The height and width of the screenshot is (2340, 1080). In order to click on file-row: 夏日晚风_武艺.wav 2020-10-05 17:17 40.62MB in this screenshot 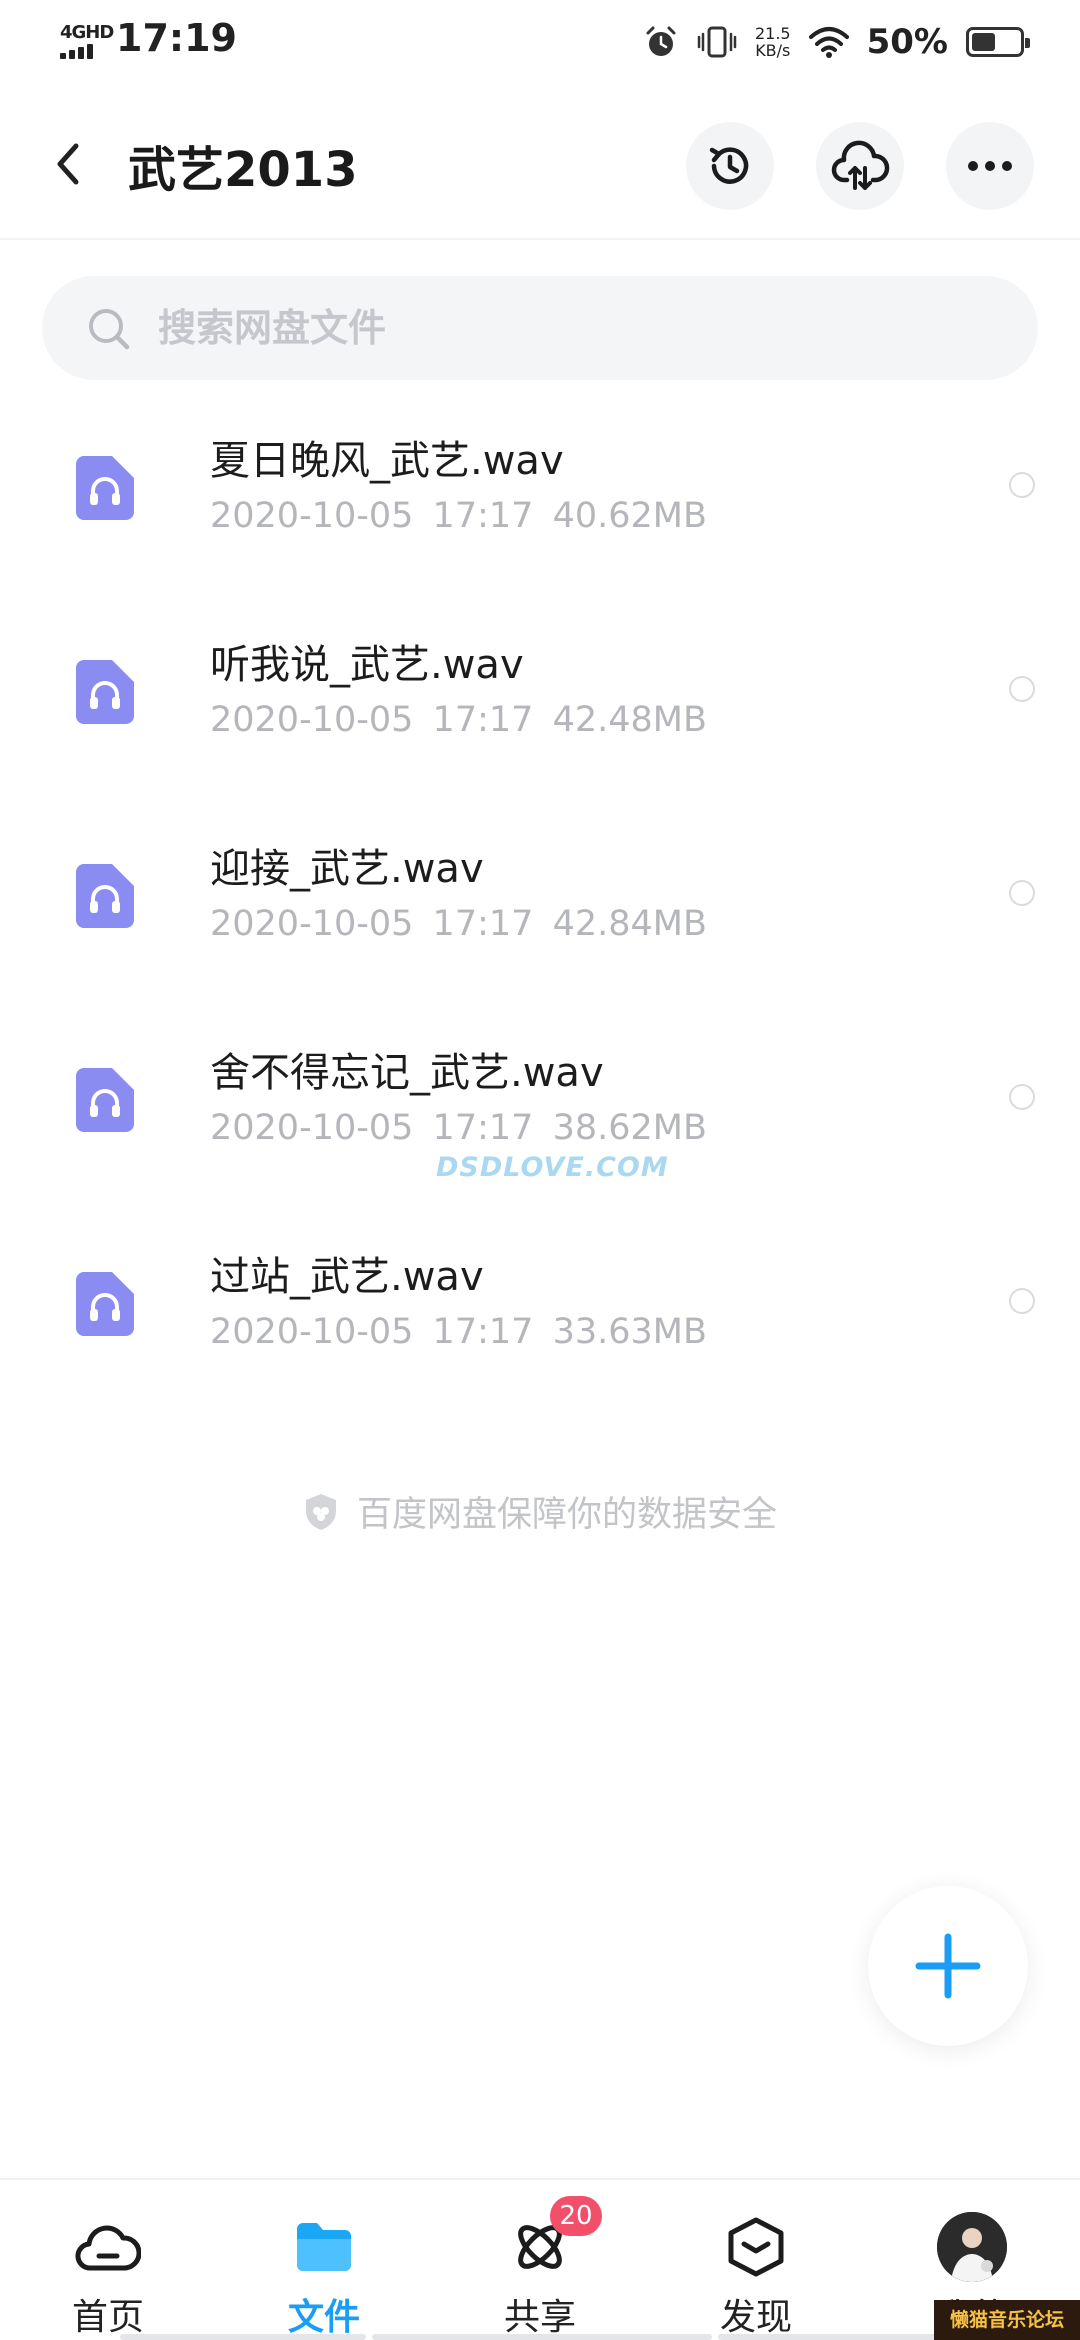, I will do `click(540, 510)`.